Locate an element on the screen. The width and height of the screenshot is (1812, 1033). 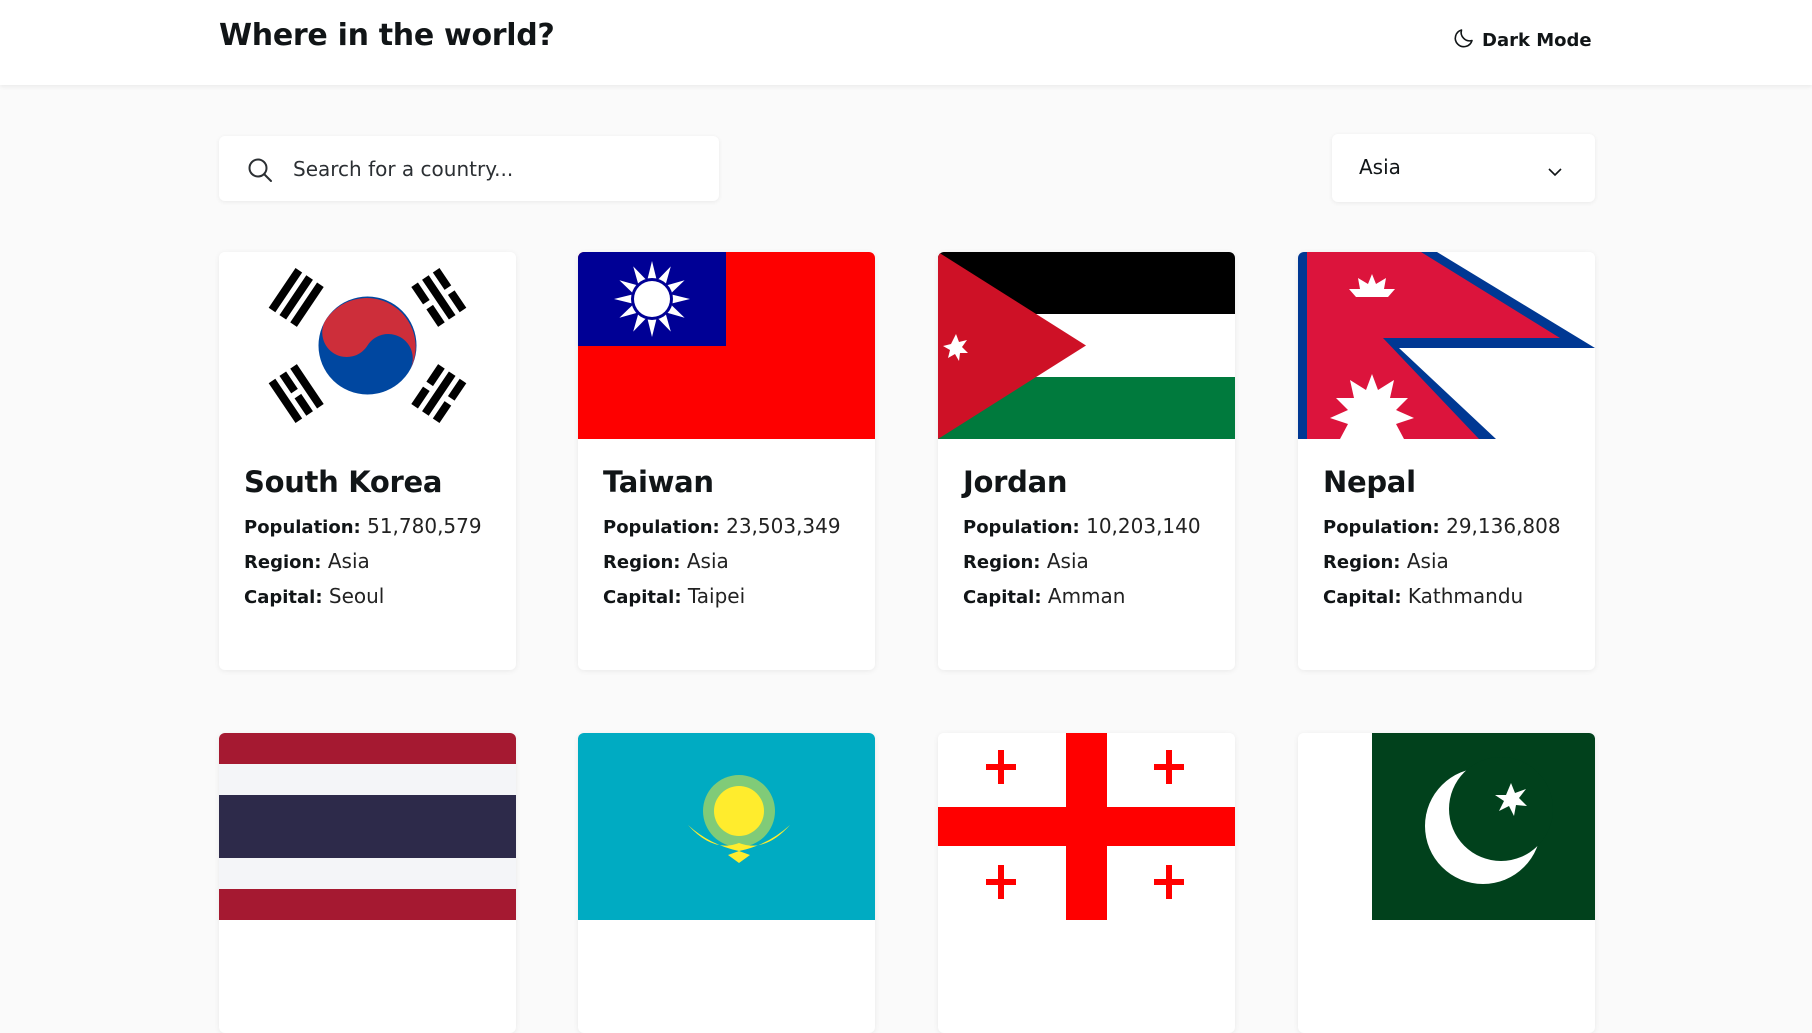
country-card-kazakhstan is located at coordinates (726, 883).